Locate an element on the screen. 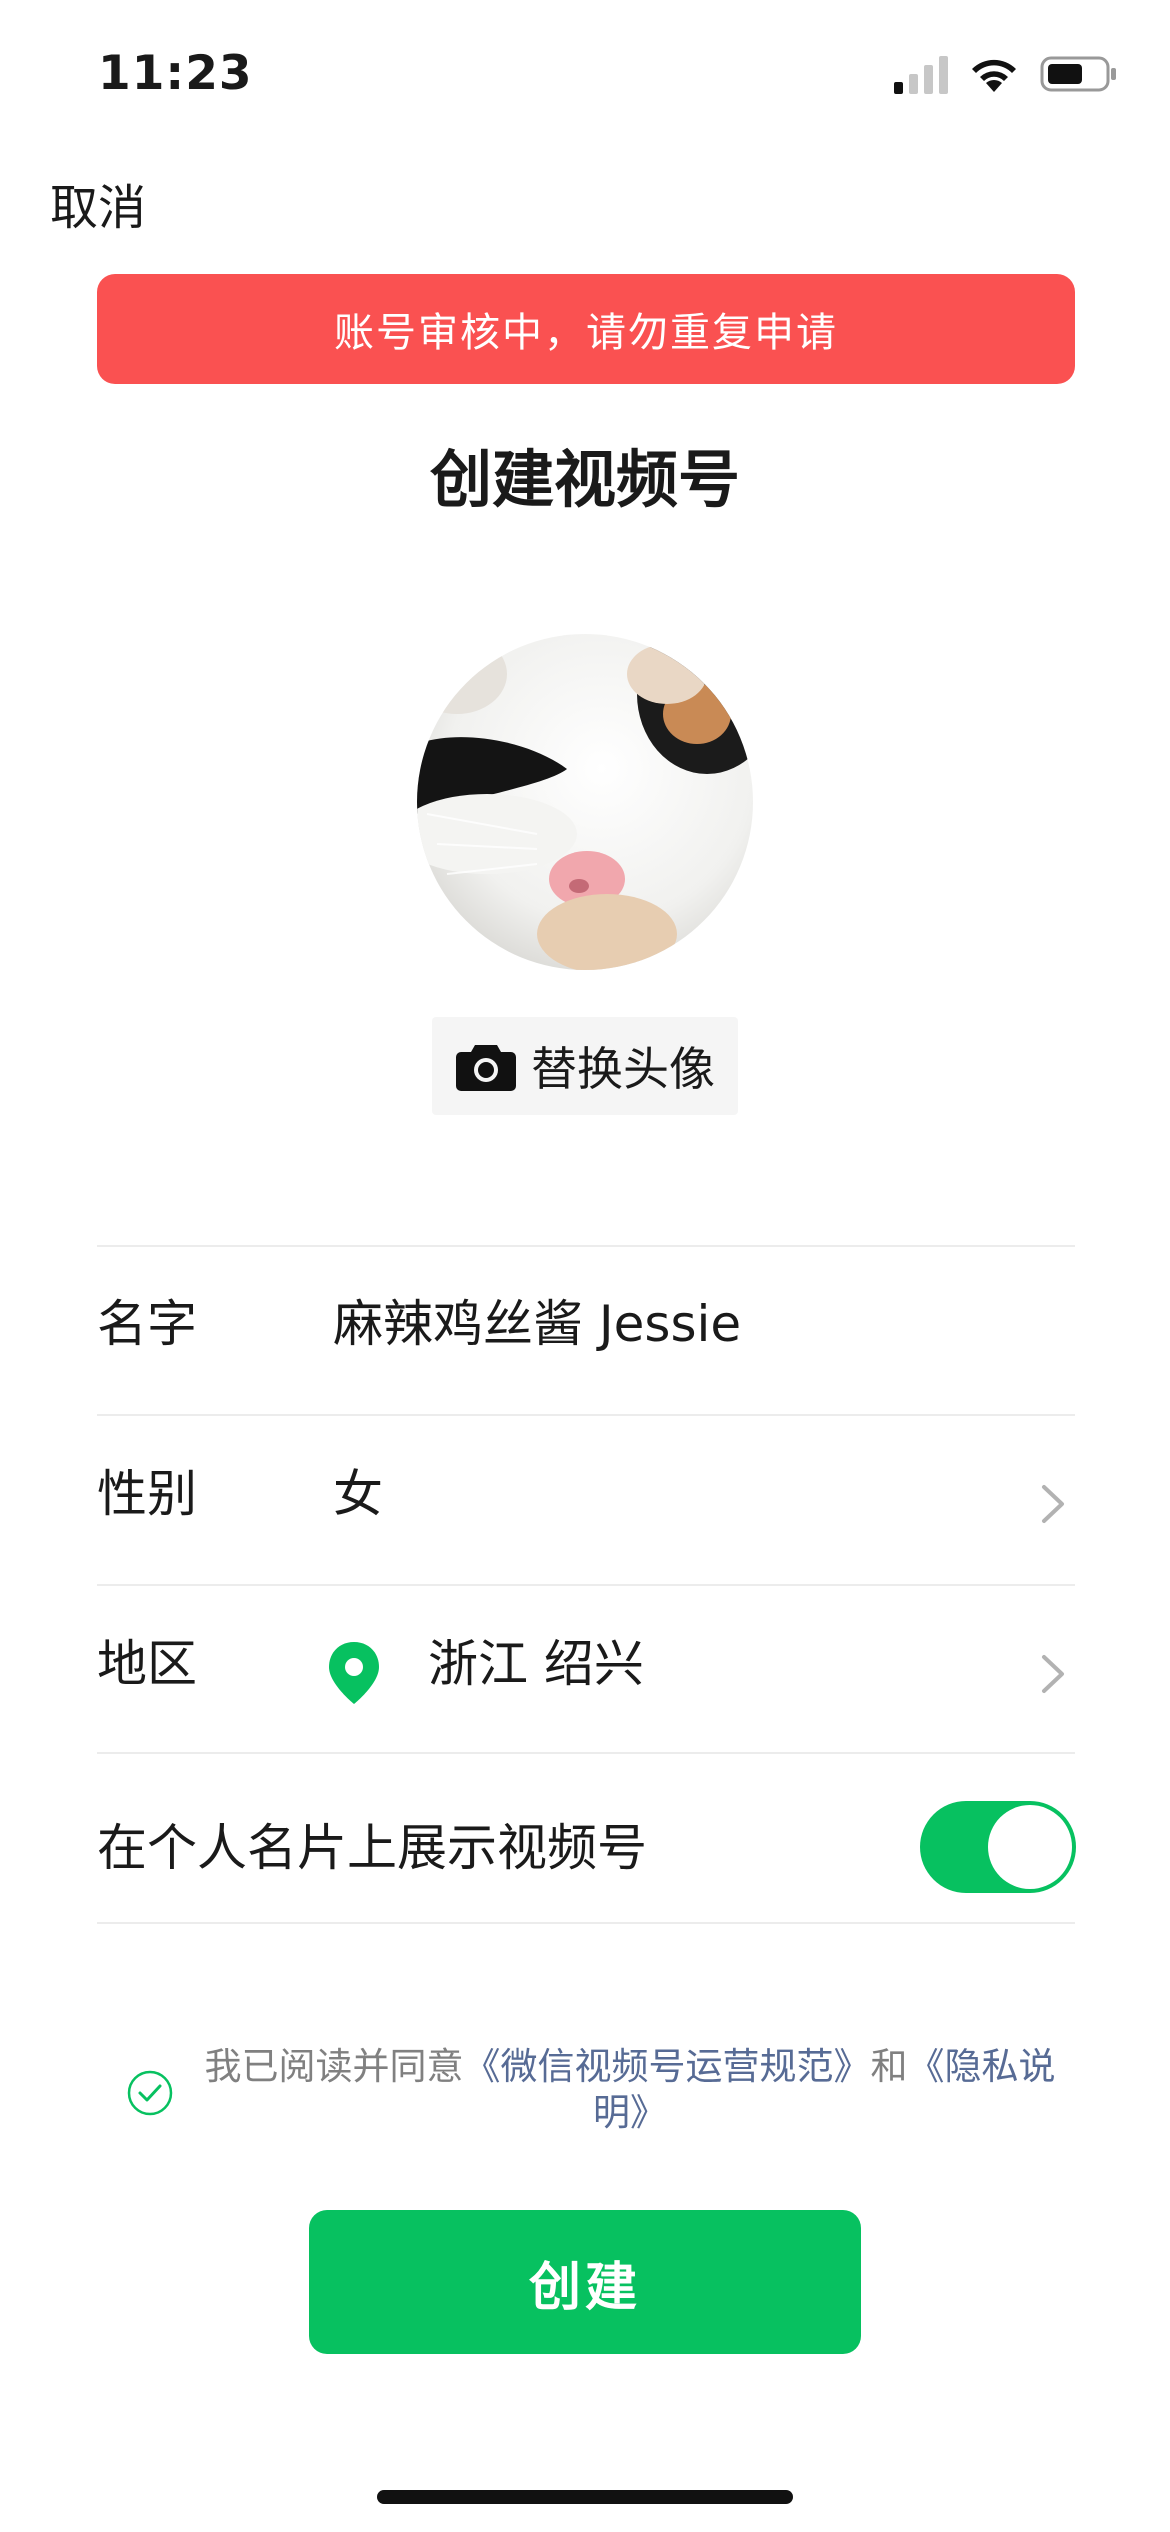 Image resolution: width=1170 pixels, height=2532 pixels. region-value: 浙江 绍兴 is located at coordinates (536, 1664).